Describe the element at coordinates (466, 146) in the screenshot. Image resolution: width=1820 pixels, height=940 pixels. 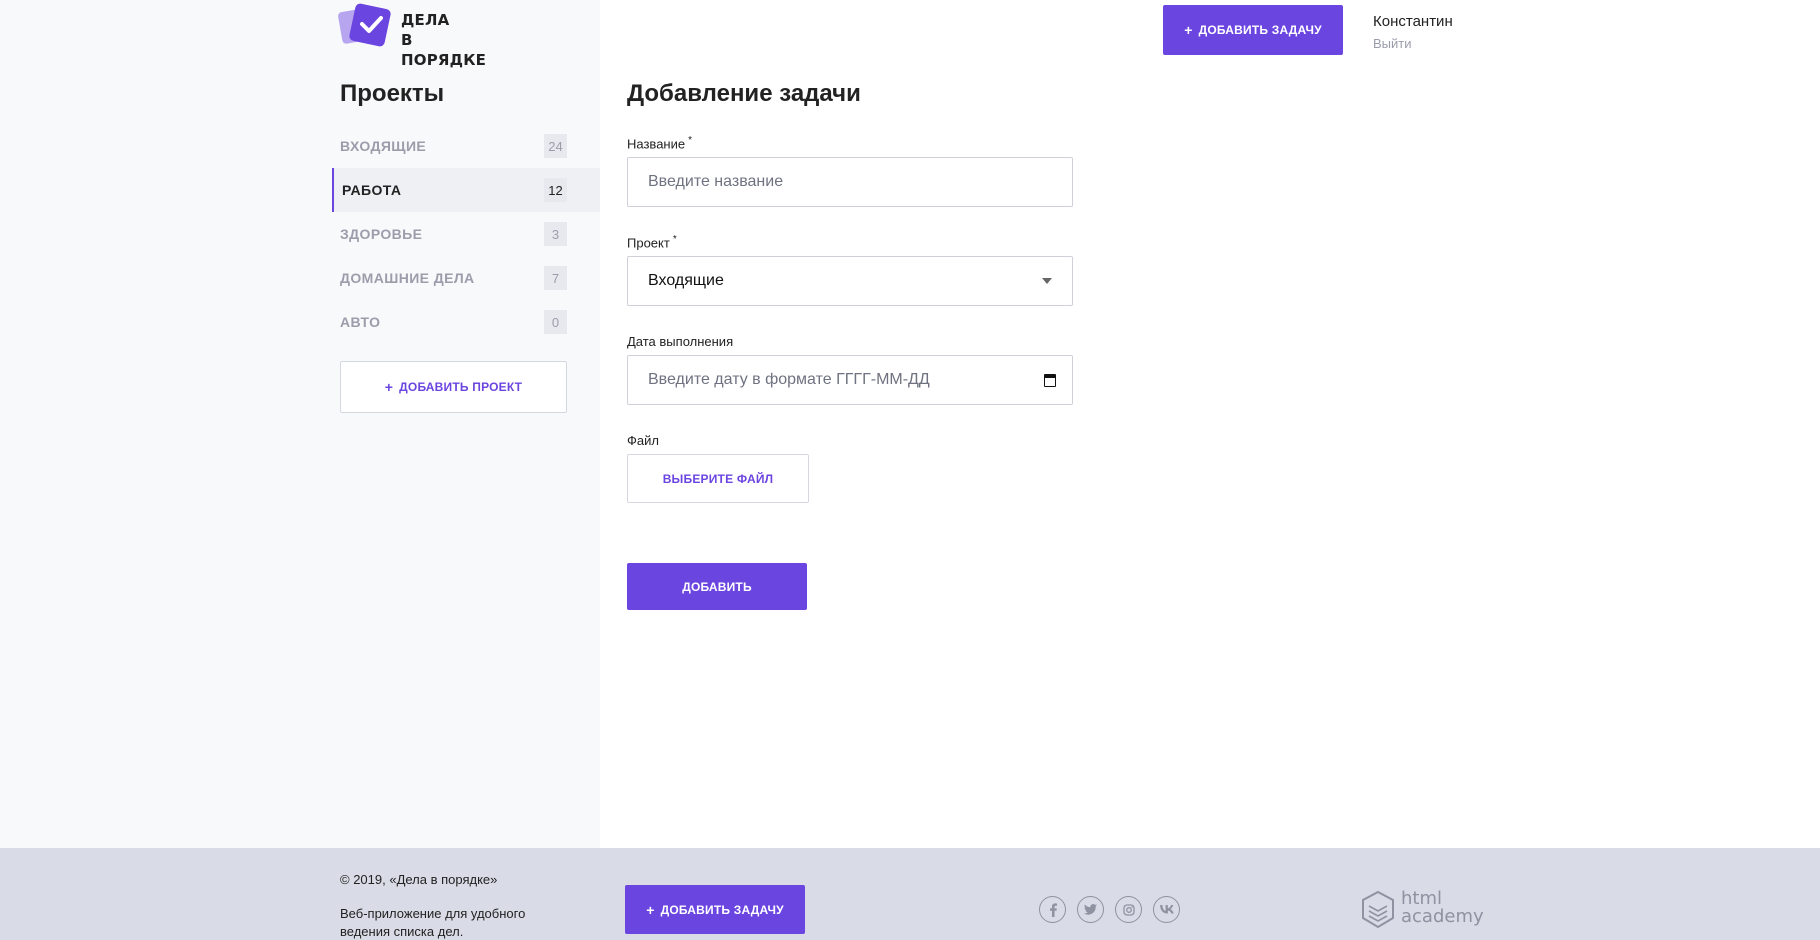
I see `project-item-inbox: ВХОДЯЩИЕ 24` at that location.